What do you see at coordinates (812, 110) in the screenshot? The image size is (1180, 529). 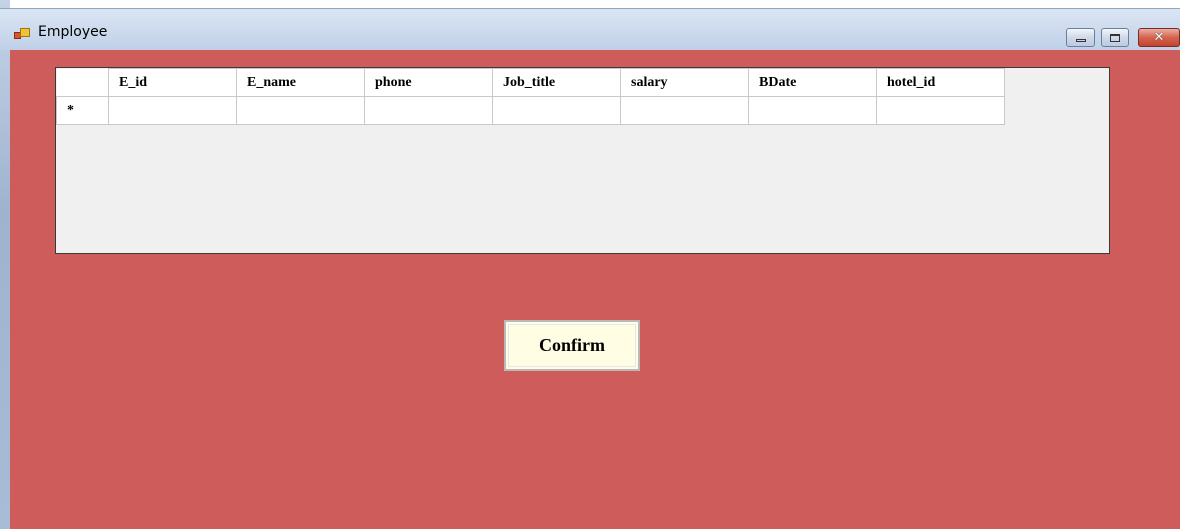 I see `cell-bdate` at bounding box center [812, 110].